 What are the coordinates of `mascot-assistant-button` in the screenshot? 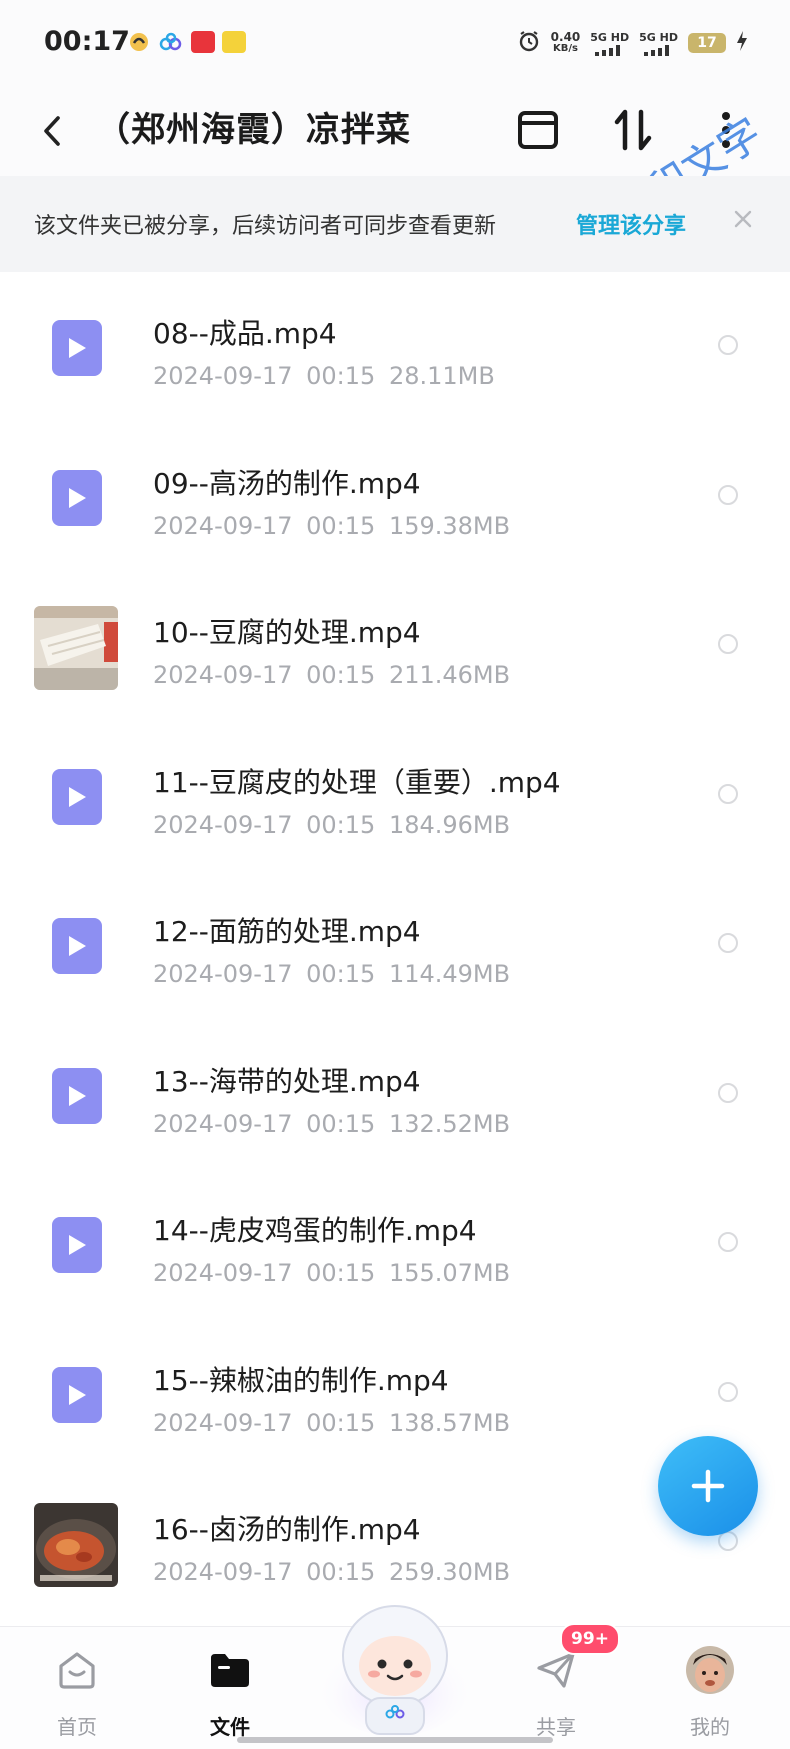 It's located at (395, 1661).